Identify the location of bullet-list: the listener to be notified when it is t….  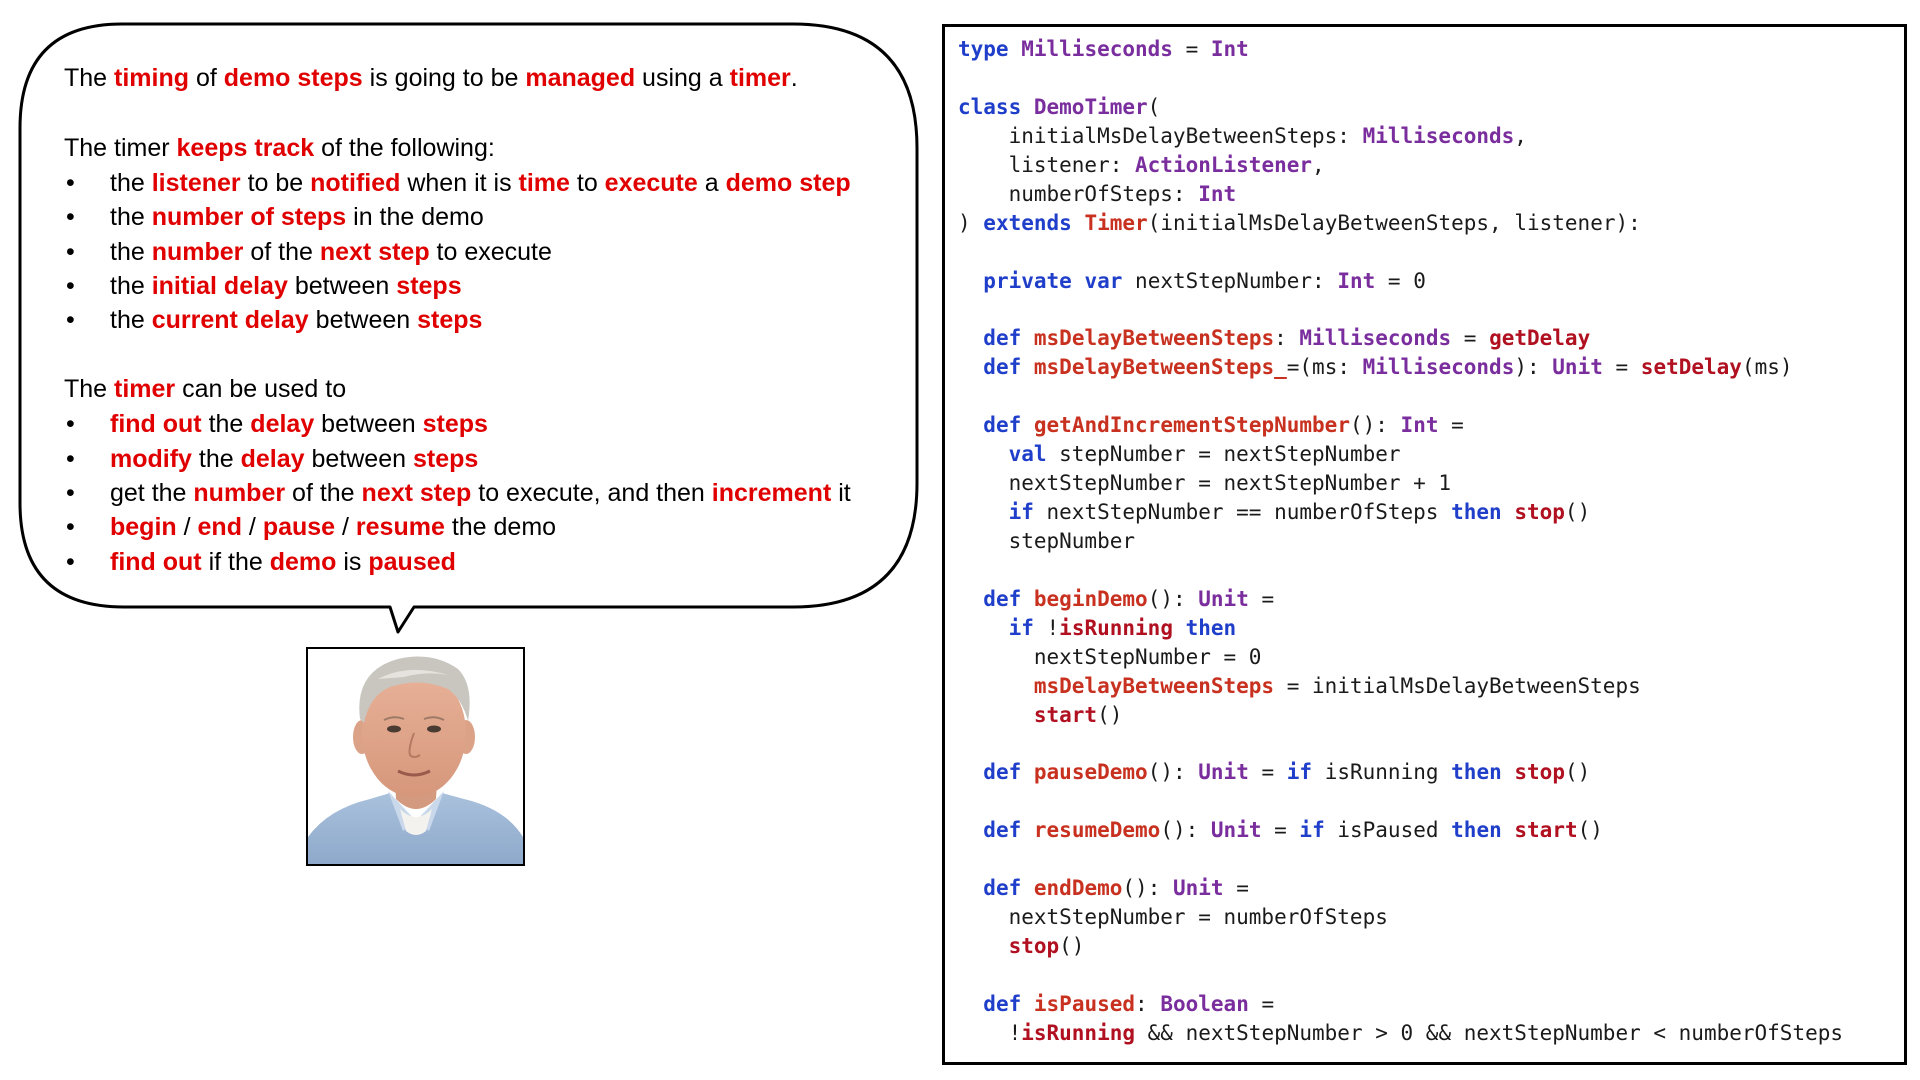
(484, 252).